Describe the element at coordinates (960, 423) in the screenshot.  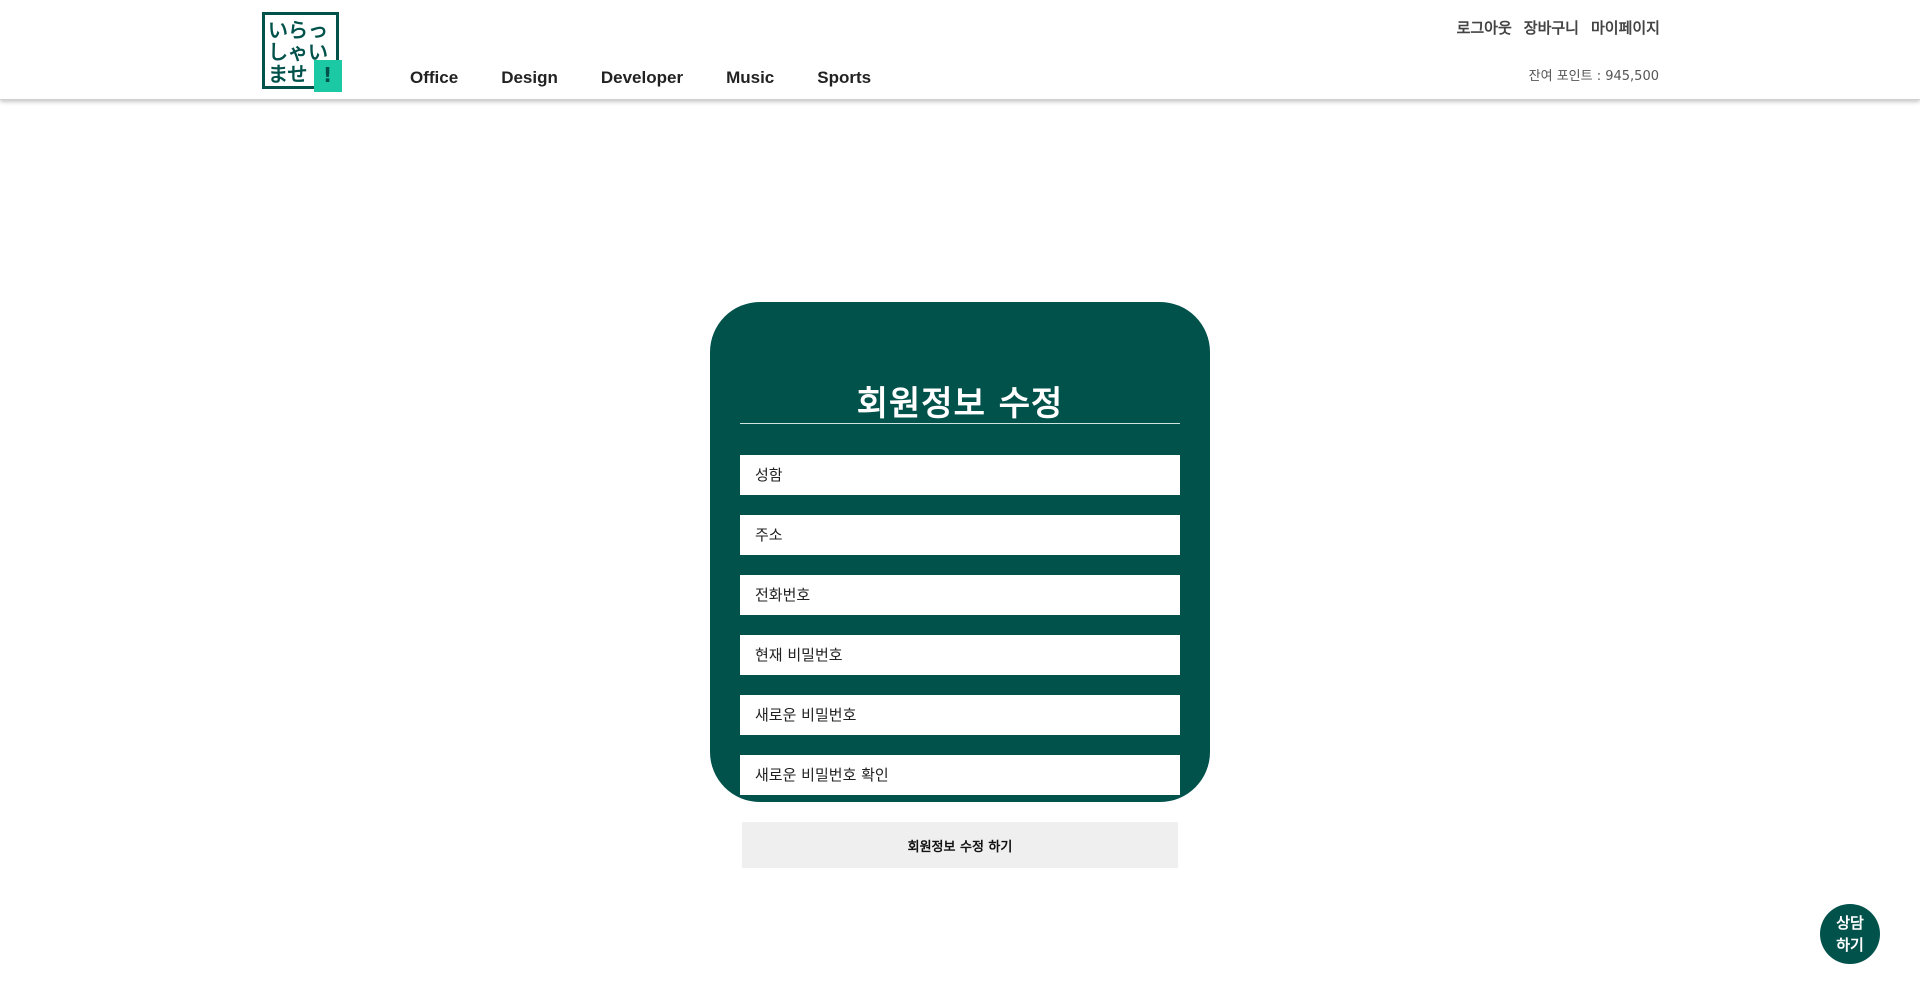
I see `title-divider` at that location.